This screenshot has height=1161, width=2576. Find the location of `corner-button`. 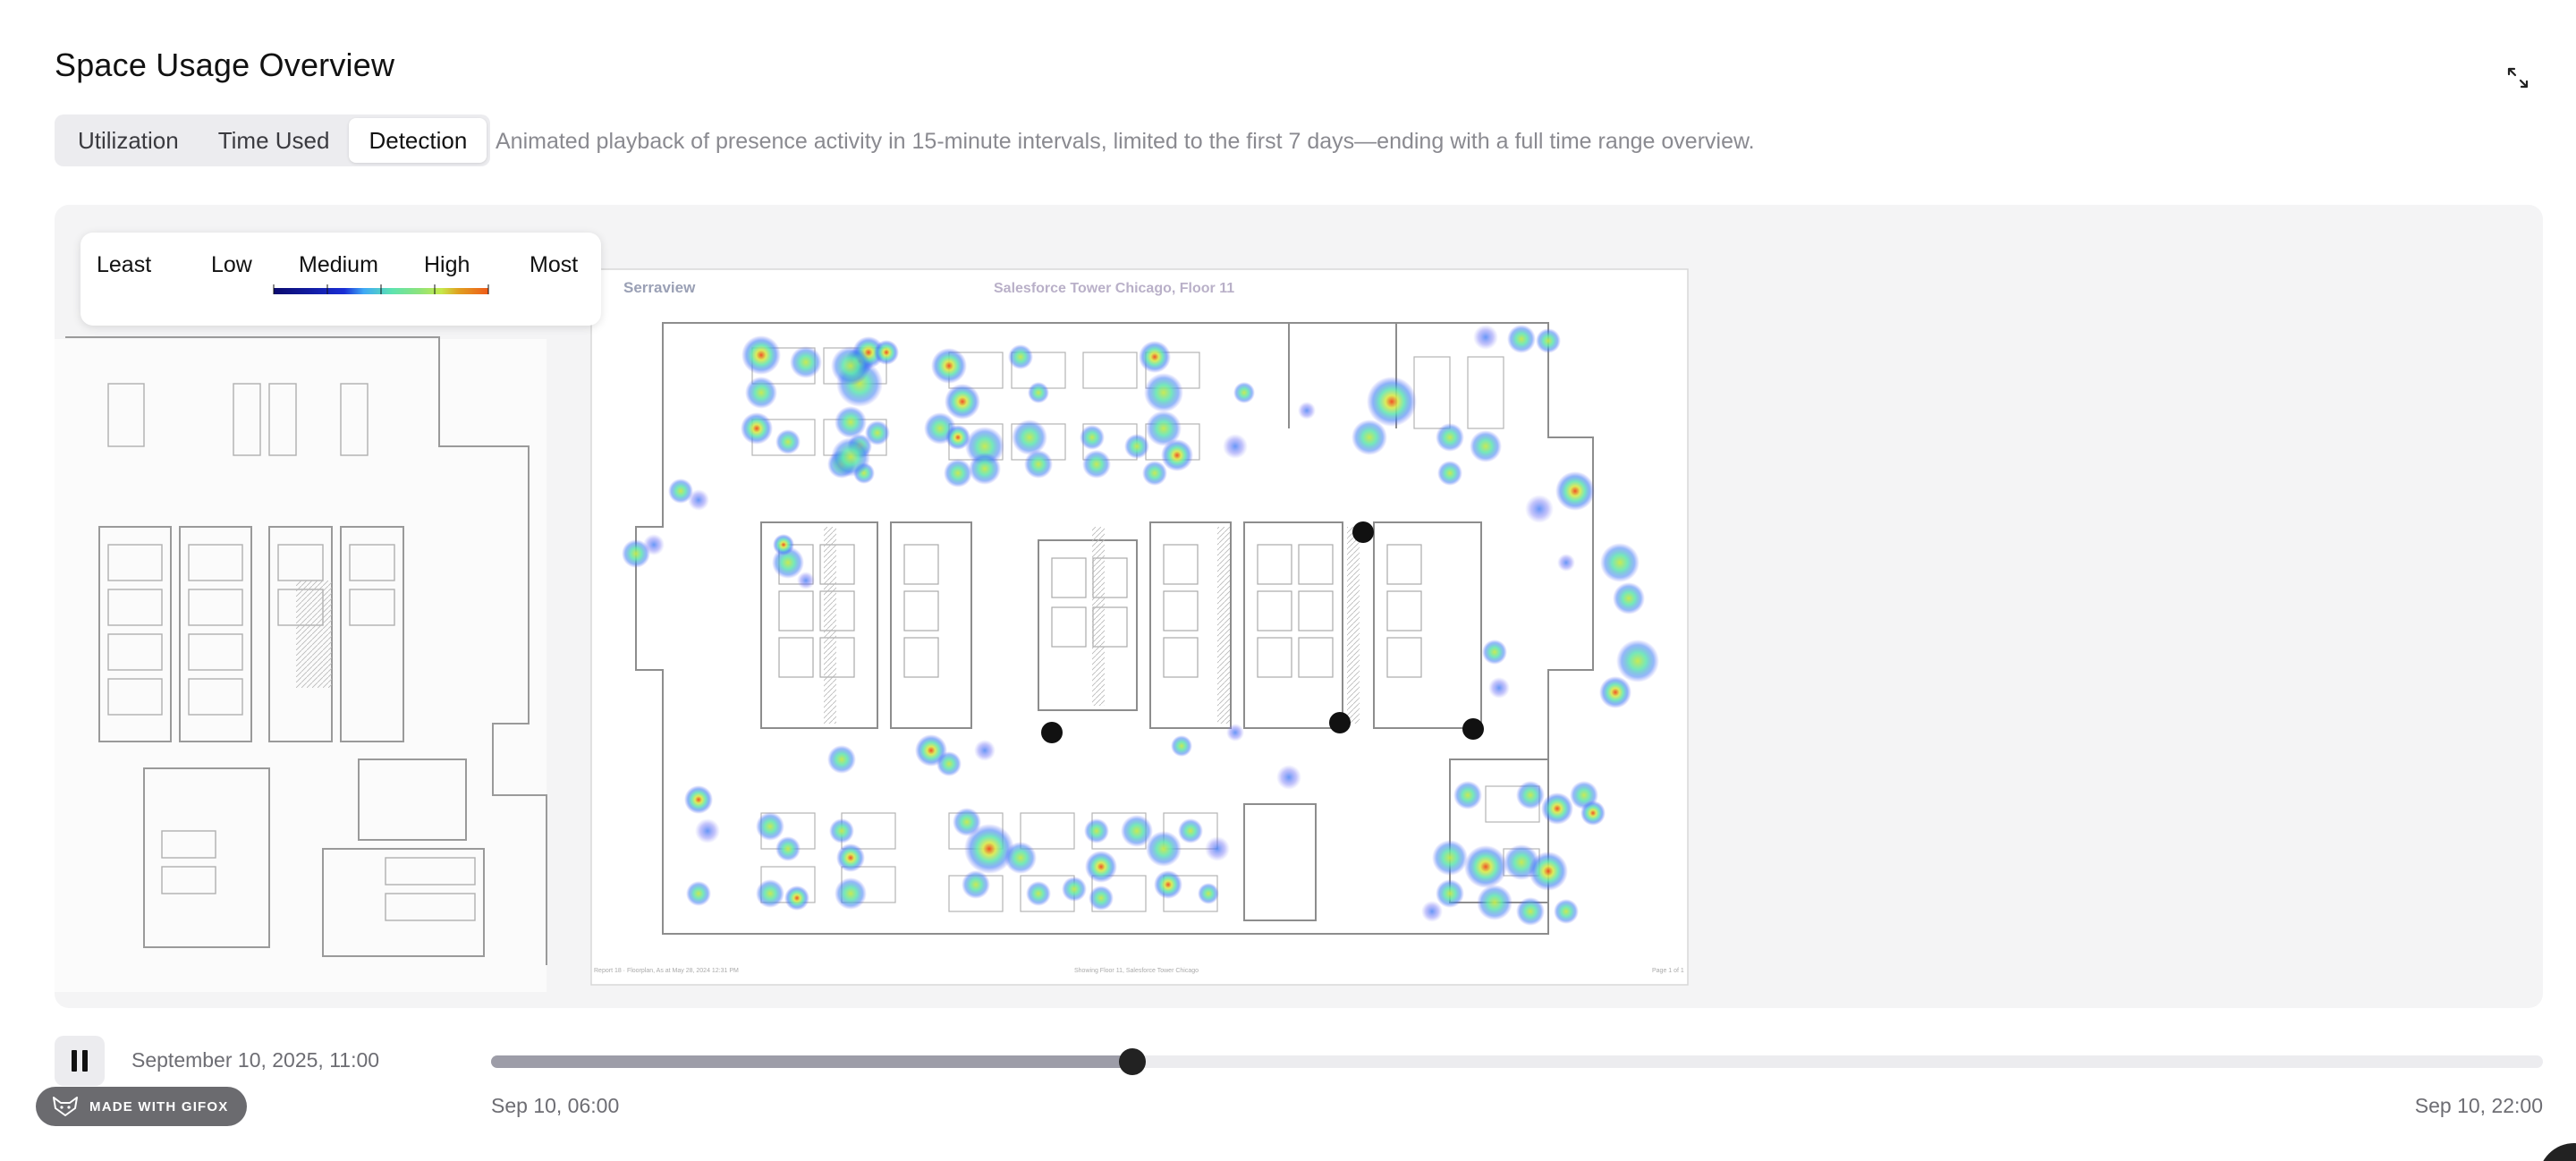

corner-button is located at coordinates (2557, 1152).